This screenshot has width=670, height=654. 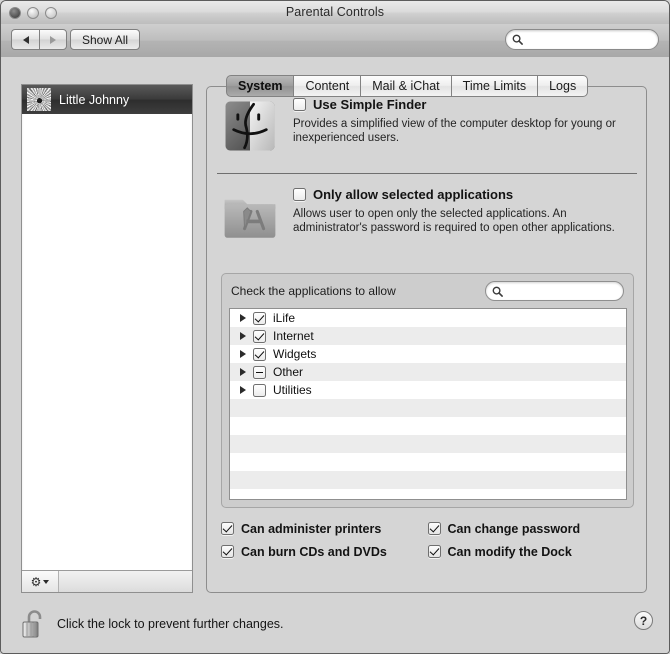 What do you see at coordinates (46, 581) in the screenshot?
I see `chevron-down-icon` at bounding box center [46, 581].